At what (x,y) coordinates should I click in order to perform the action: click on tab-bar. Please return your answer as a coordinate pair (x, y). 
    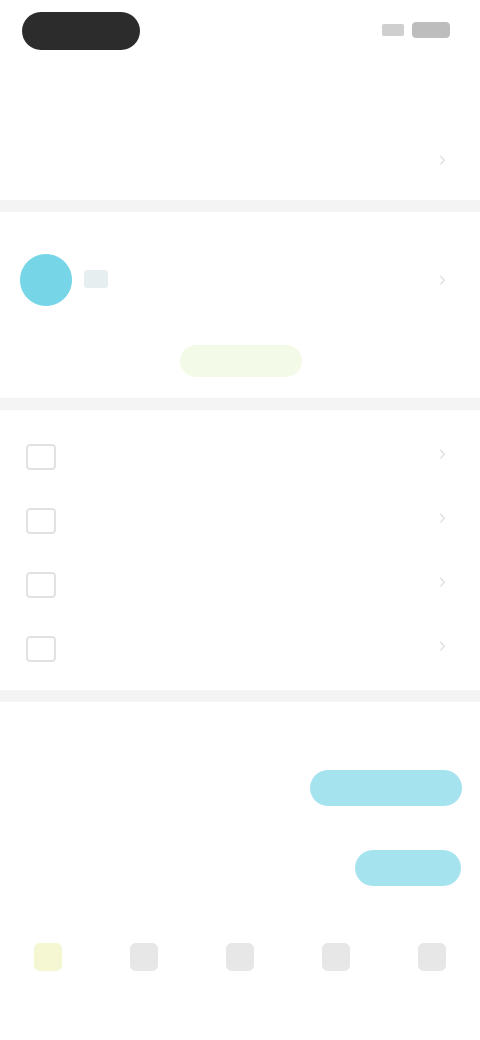
    Looking at the image, I should click on (240, 965).